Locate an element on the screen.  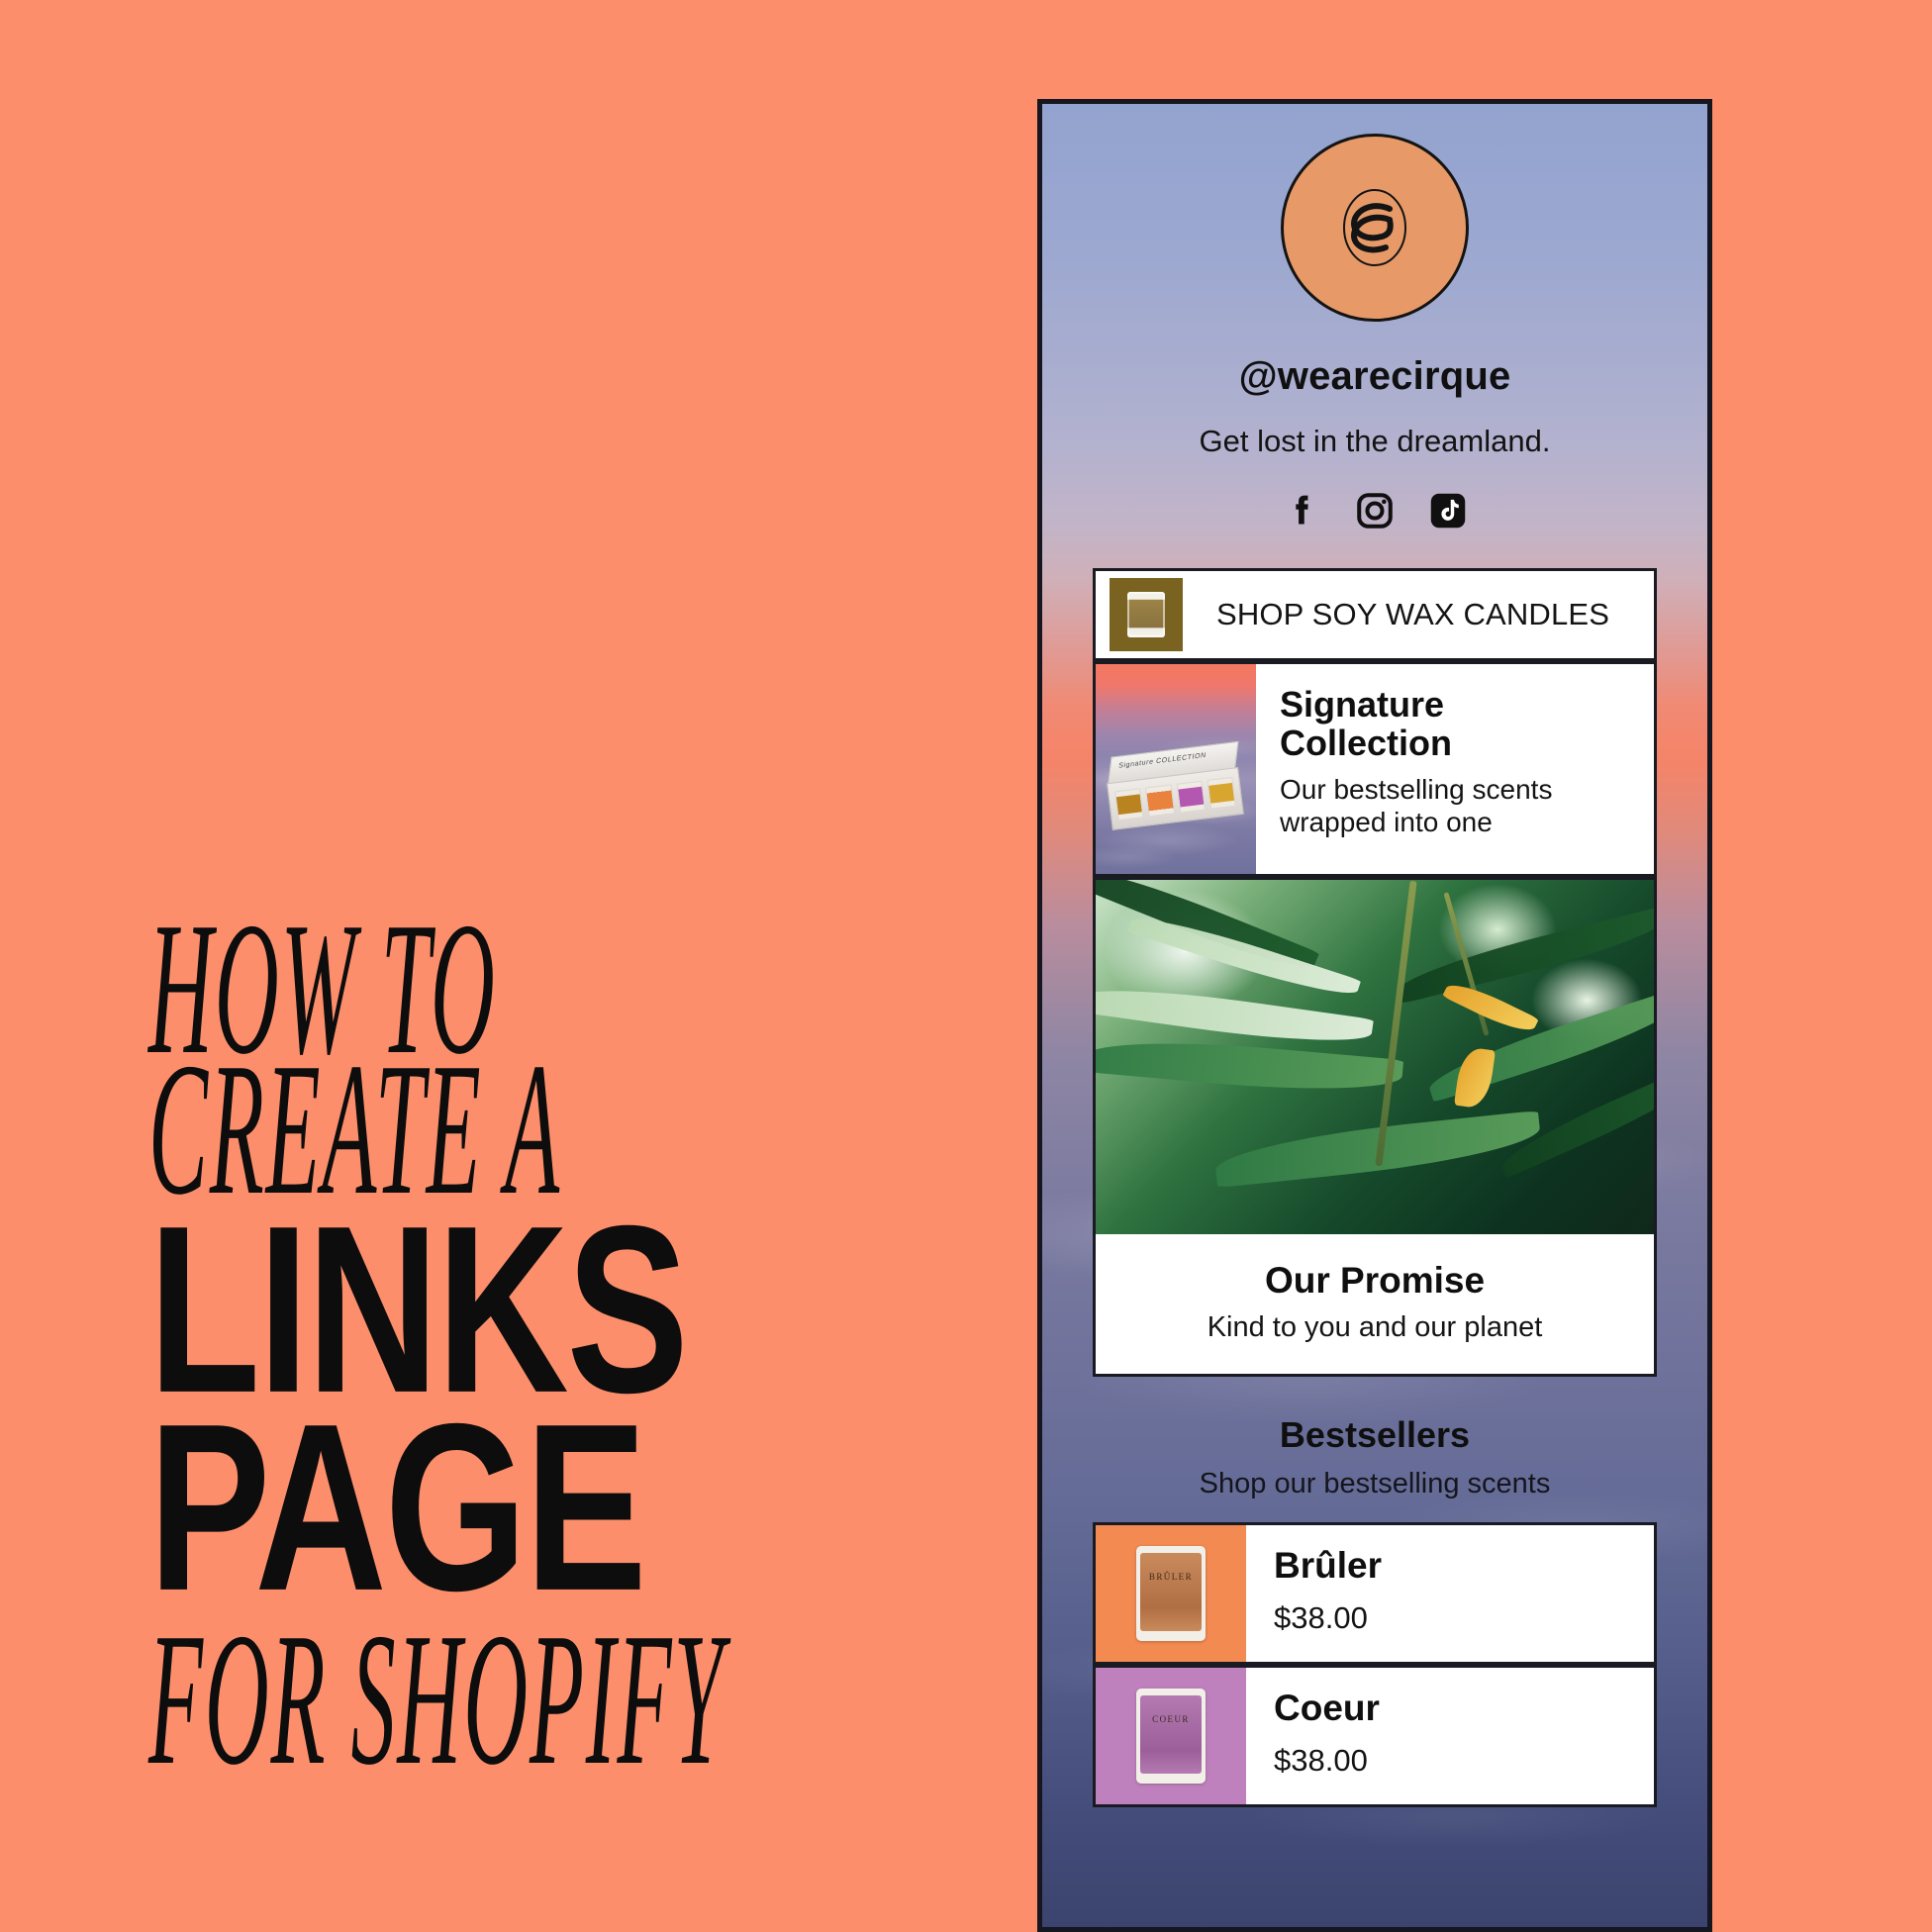
candle-jar-glyph is located at coordinates (1146, 614).